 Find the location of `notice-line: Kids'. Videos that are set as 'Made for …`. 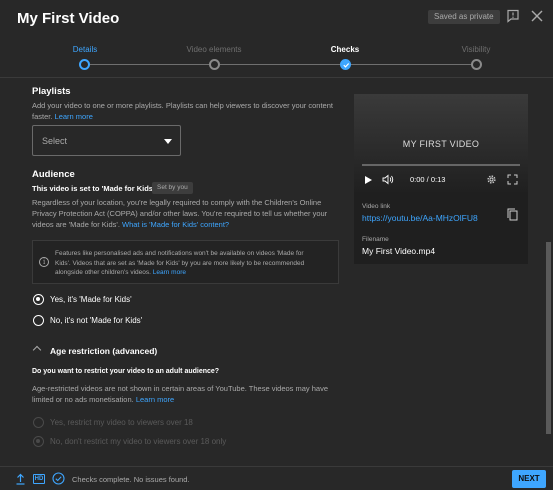

notice-line: Kids'. Videos that are set as 'Made for … is located at coordinates (180, 263).